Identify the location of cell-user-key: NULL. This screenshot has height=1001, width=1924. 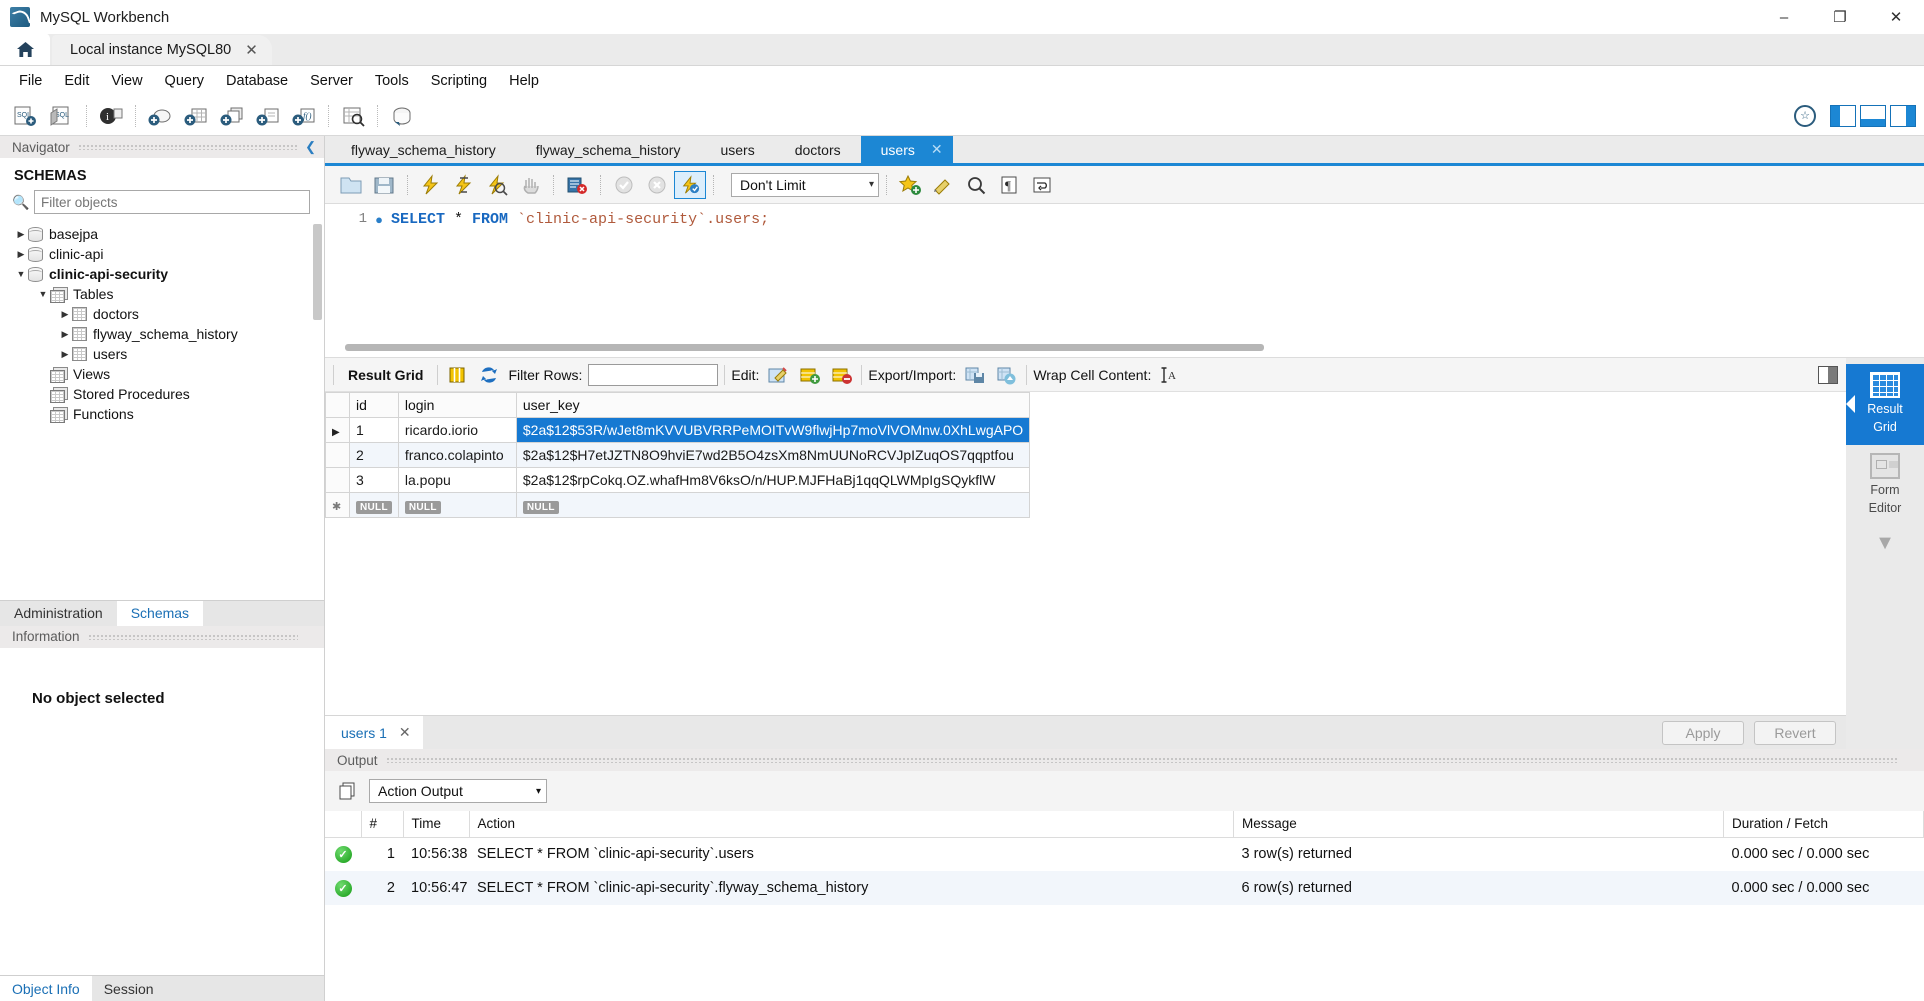
(773, 505).